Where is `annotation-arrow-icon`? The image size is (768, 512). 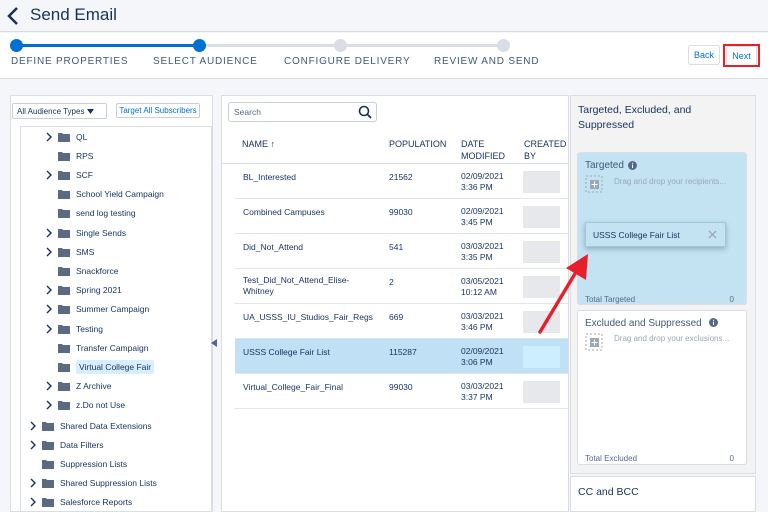
annotation-arrow-icon is located at coordinates (563, 294).